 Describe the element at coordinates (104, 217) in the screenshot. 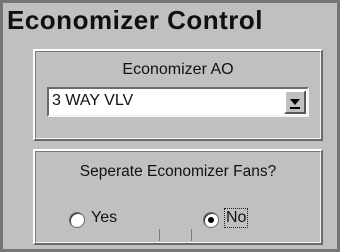

I see `radio-yes-label: Yes` at that location.